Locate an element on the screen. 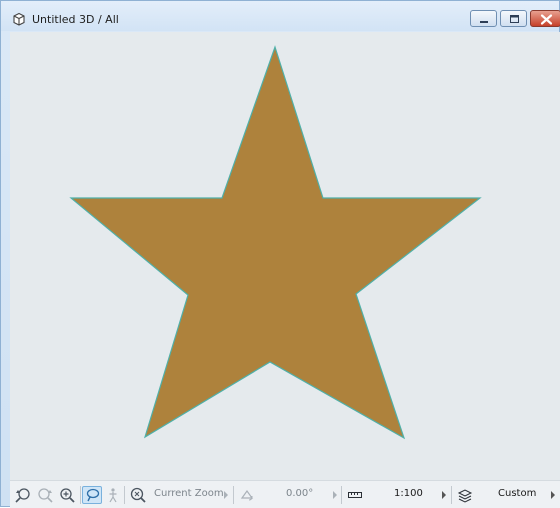 This screenshot has height=508, width=560. rotation-value: 0.00° is located at coordinates (299, 493).